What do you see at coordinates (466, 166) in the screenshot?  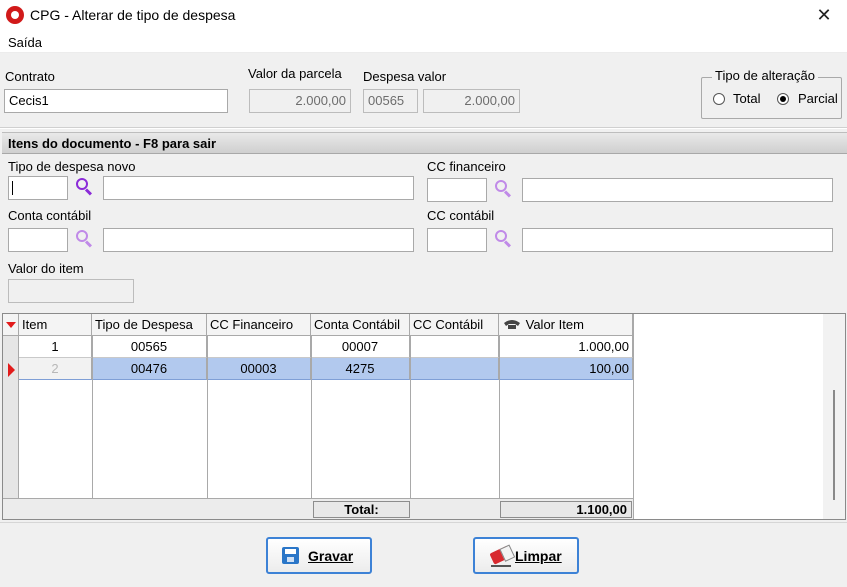 I see `cc-financeiro-label: CC financeiro` at bounding box center [466, 166].